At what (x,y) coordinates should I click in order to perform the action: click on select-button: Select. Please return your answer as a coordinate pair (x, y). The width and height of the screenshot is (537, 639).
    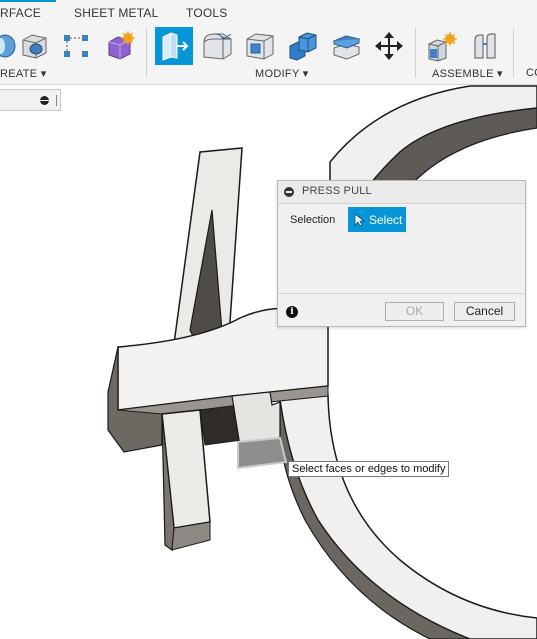
    Looking at the image, I should click on (377, 219).